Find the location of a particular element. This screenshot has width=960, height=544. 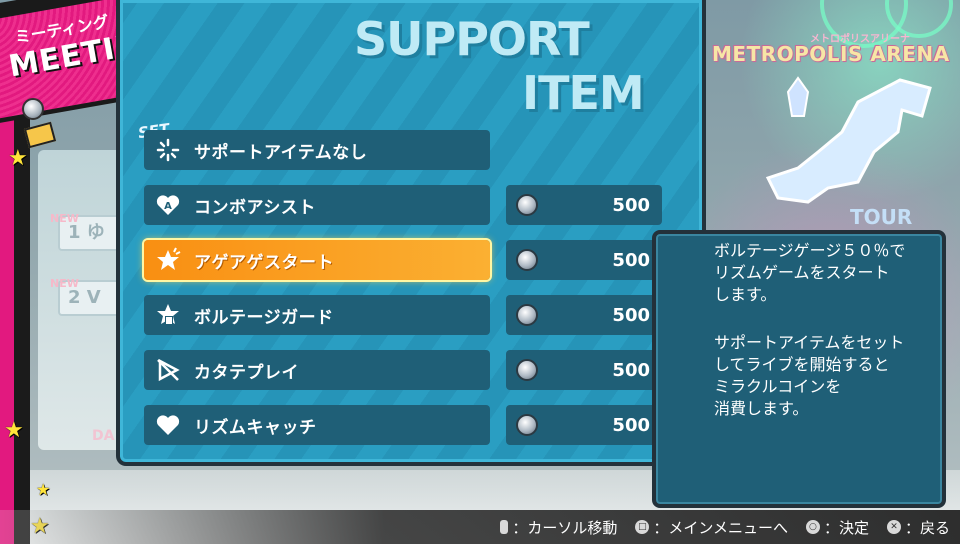

support-item-voltage-guard: ボルテージガード is located at coordinates (317, 315).